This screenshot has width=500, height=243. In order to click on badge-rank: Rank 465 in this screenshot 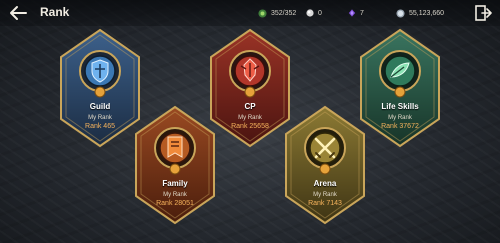, I will do `click(100, 126)`.